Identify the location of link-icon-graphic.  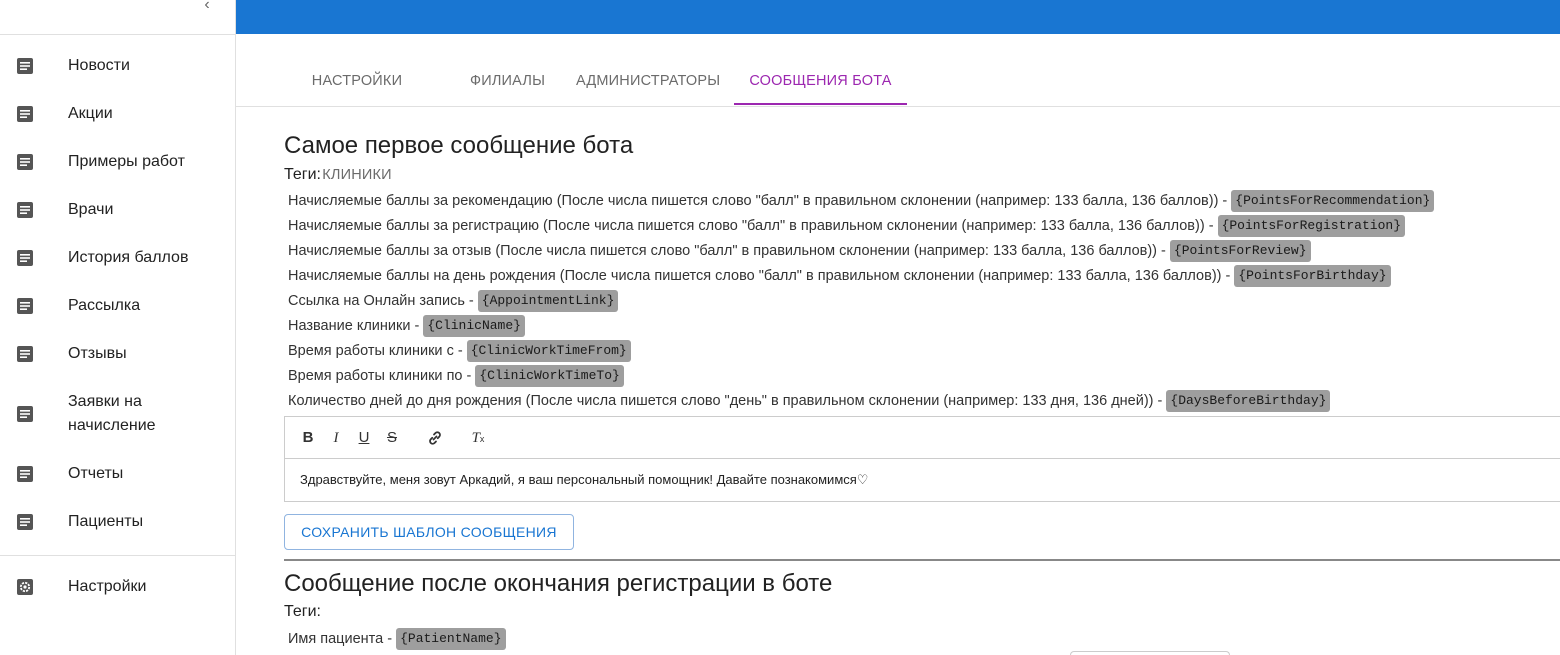
(435, 438).